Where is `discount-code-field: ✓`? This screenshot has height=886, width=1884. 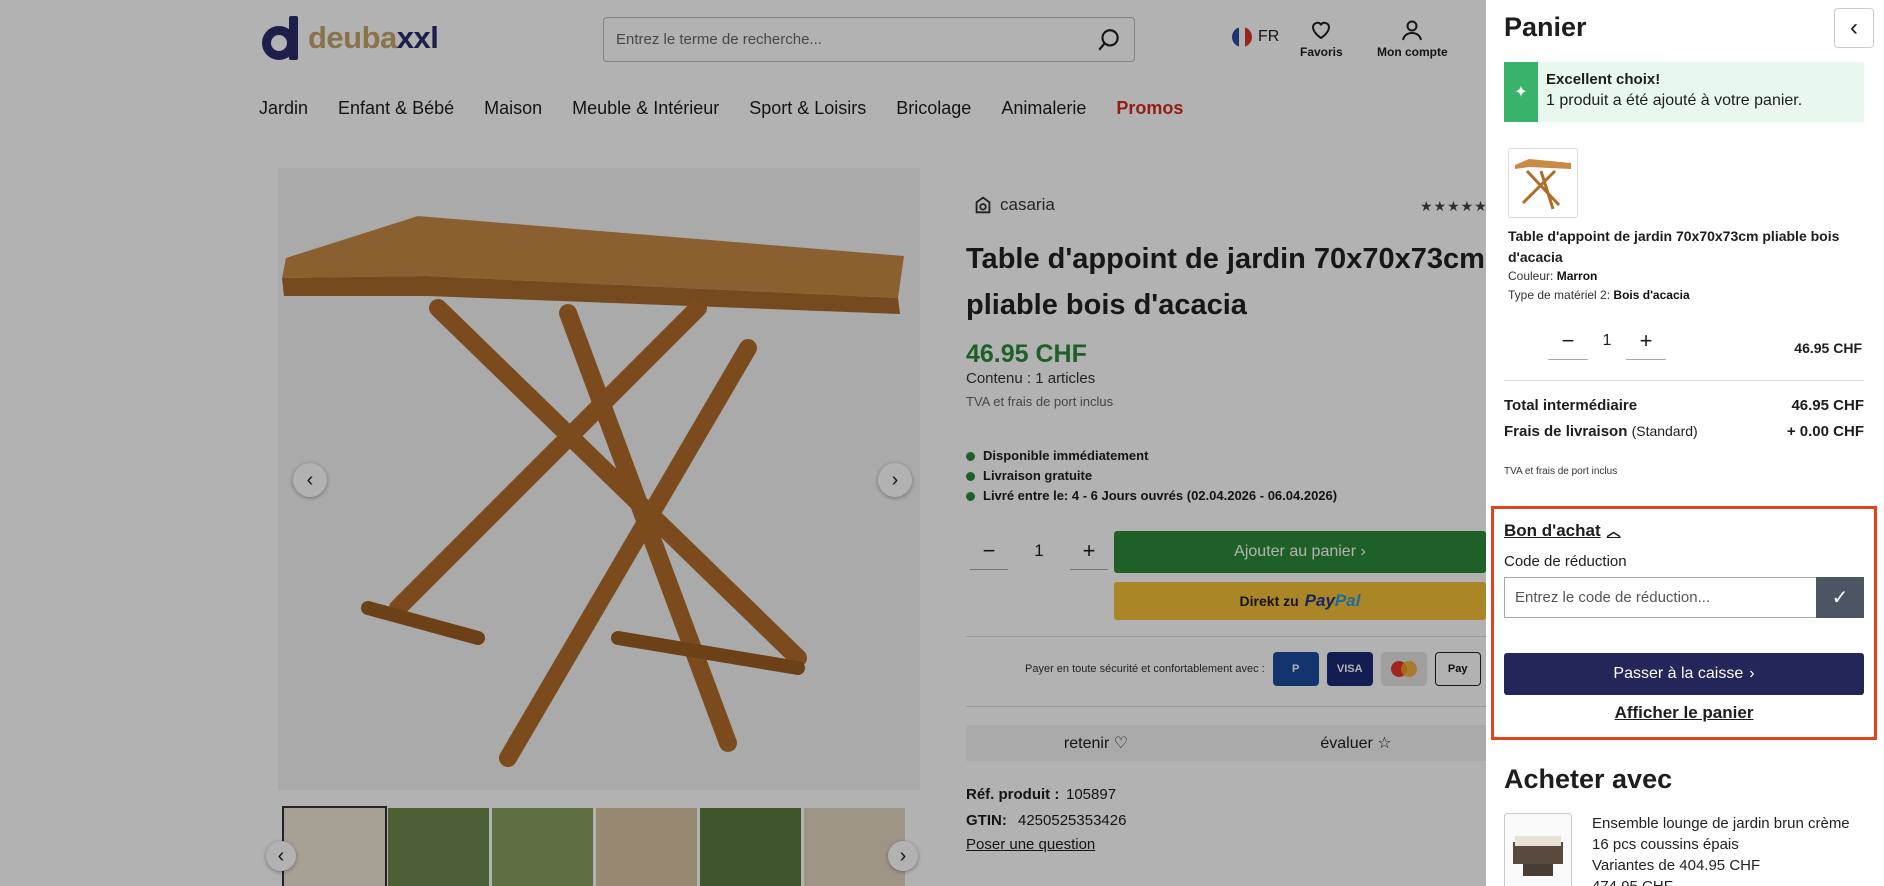
discount-code-field: ✓ is located at coordinates (1684, 597).